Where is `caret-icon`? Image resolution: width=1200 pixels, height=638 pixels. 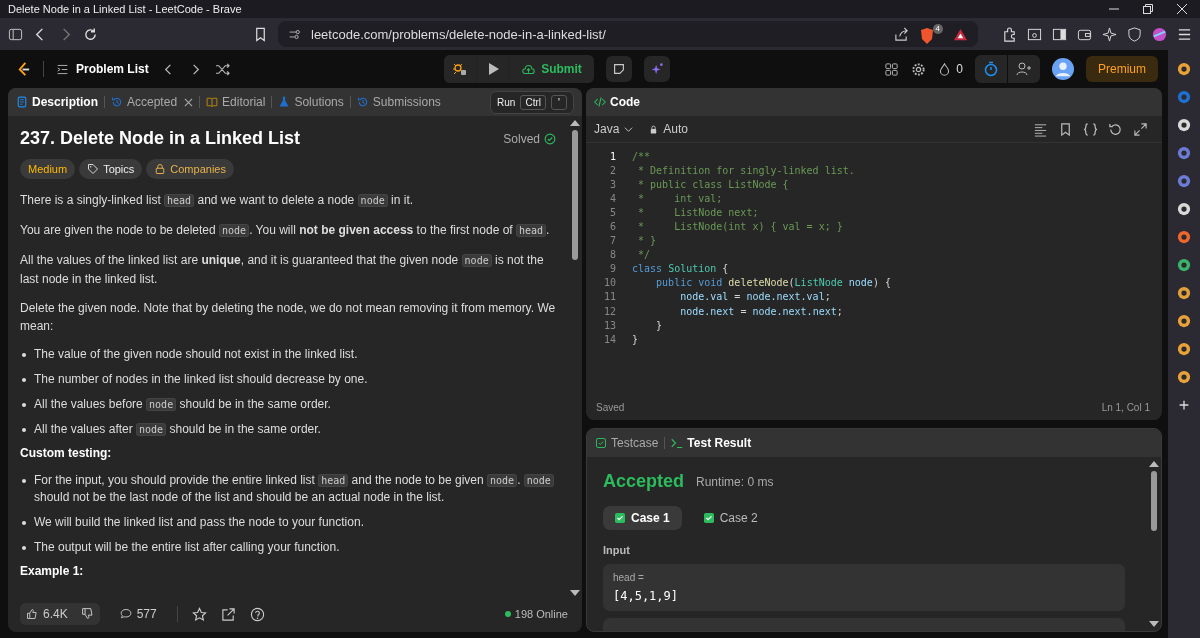
caret-icon is located at coordinates (629, 129).